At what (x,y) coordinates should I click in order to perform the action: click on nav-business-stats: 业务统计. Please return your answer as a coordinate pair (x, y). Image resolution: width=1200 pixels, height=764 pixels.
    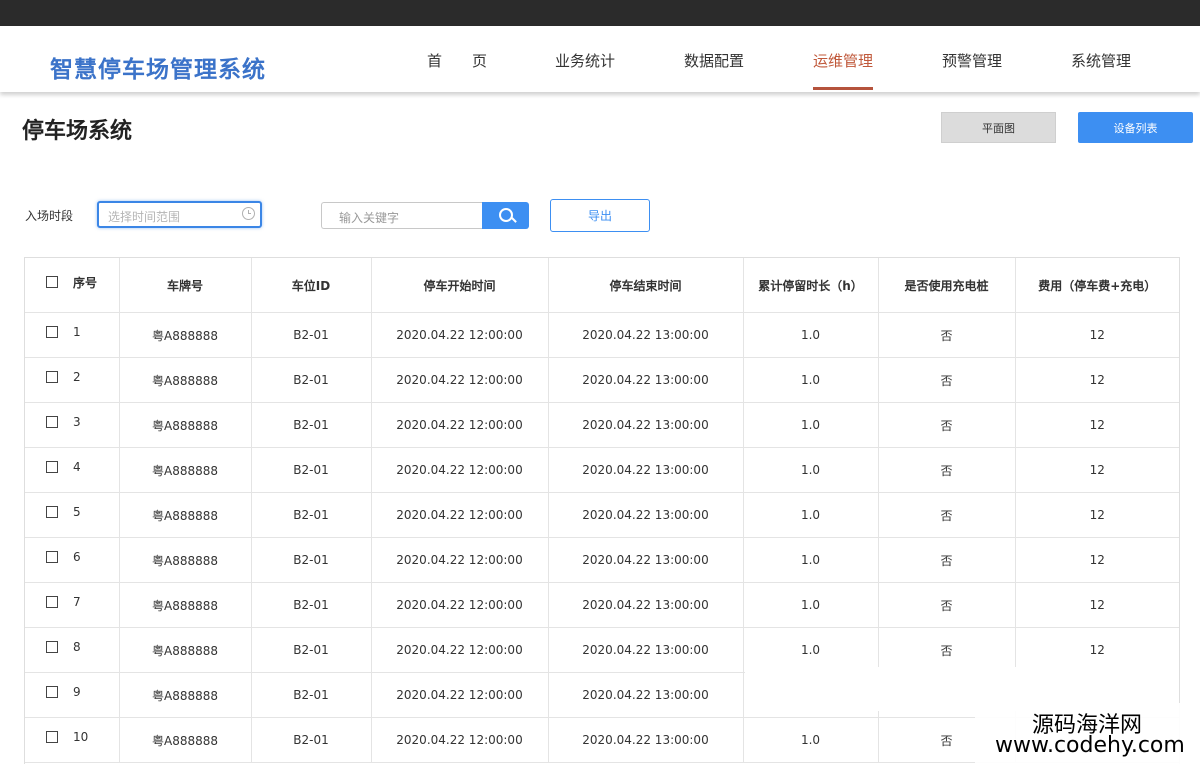
    Looking at the image, I should click on (585, 70).